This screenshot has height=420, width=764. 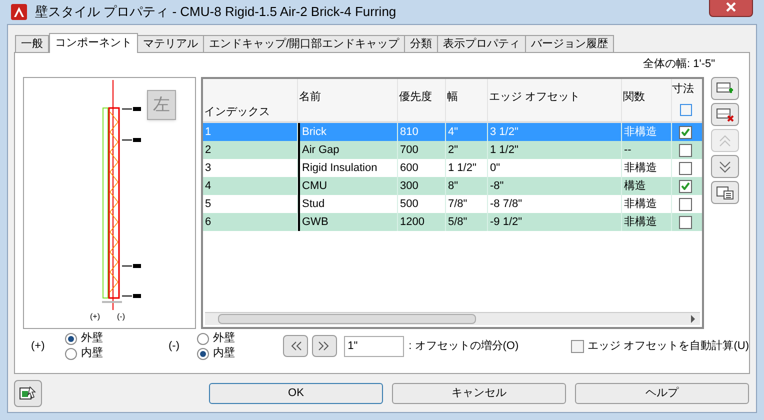 I want to click on list-icon, so click(x=725, y=193).